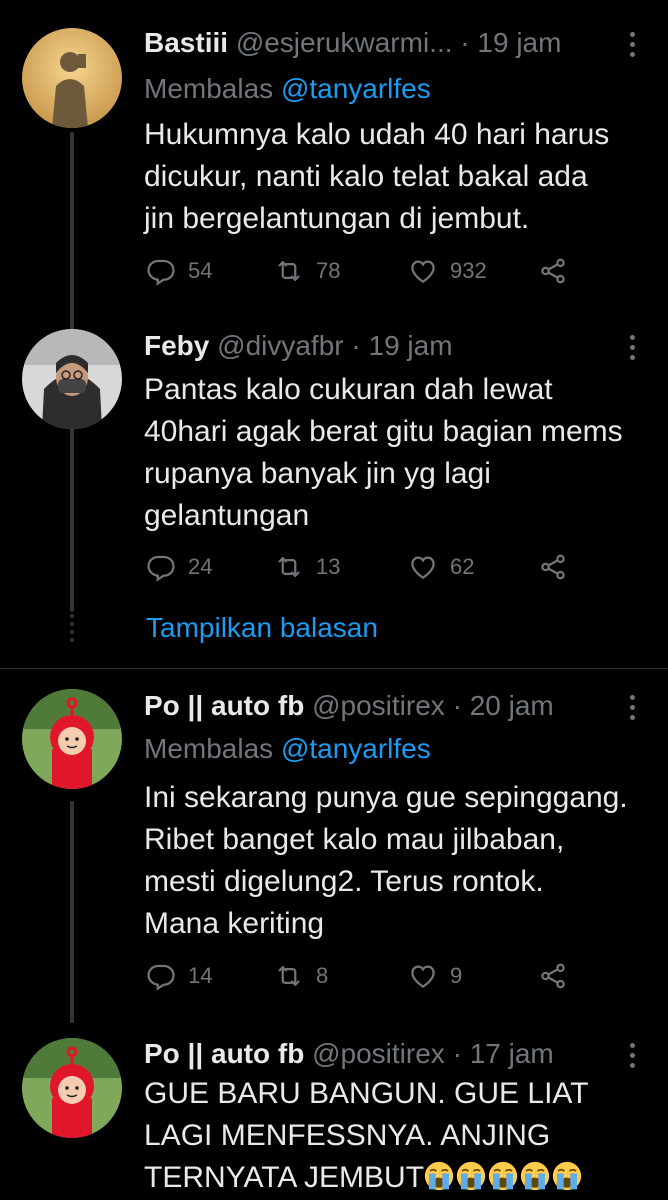 Image resolution: width=668 pixels, height=1200 pixels. What do you see at coordinates (200, 566) in the screenshot?
I see `reply-count: 24` at bounding box center [200, 566].